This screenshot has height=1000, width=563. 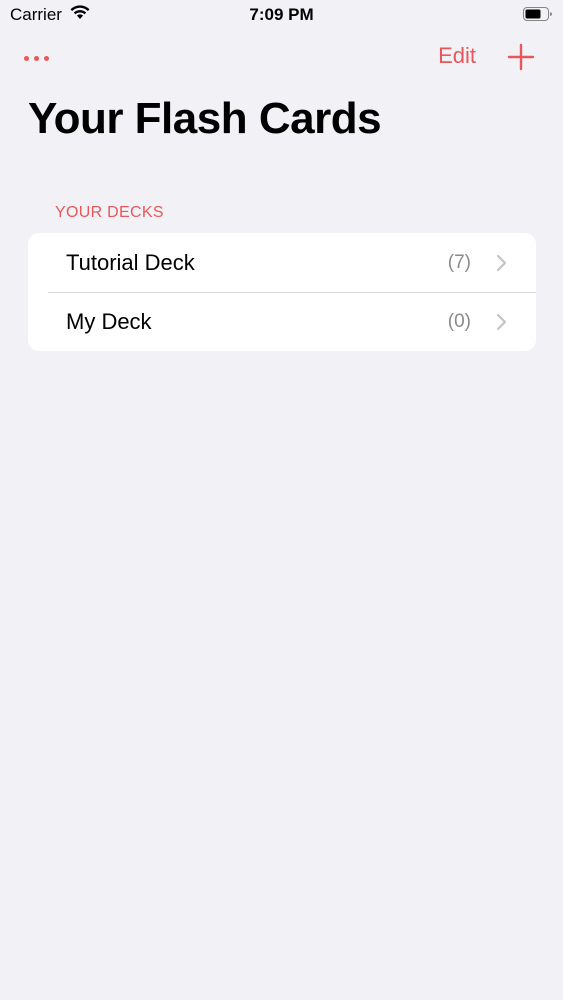 What do you see at coordinates (109, 321) in the screenshot?
I see `deck-name: My Deck` at bounding box center [109, 321].